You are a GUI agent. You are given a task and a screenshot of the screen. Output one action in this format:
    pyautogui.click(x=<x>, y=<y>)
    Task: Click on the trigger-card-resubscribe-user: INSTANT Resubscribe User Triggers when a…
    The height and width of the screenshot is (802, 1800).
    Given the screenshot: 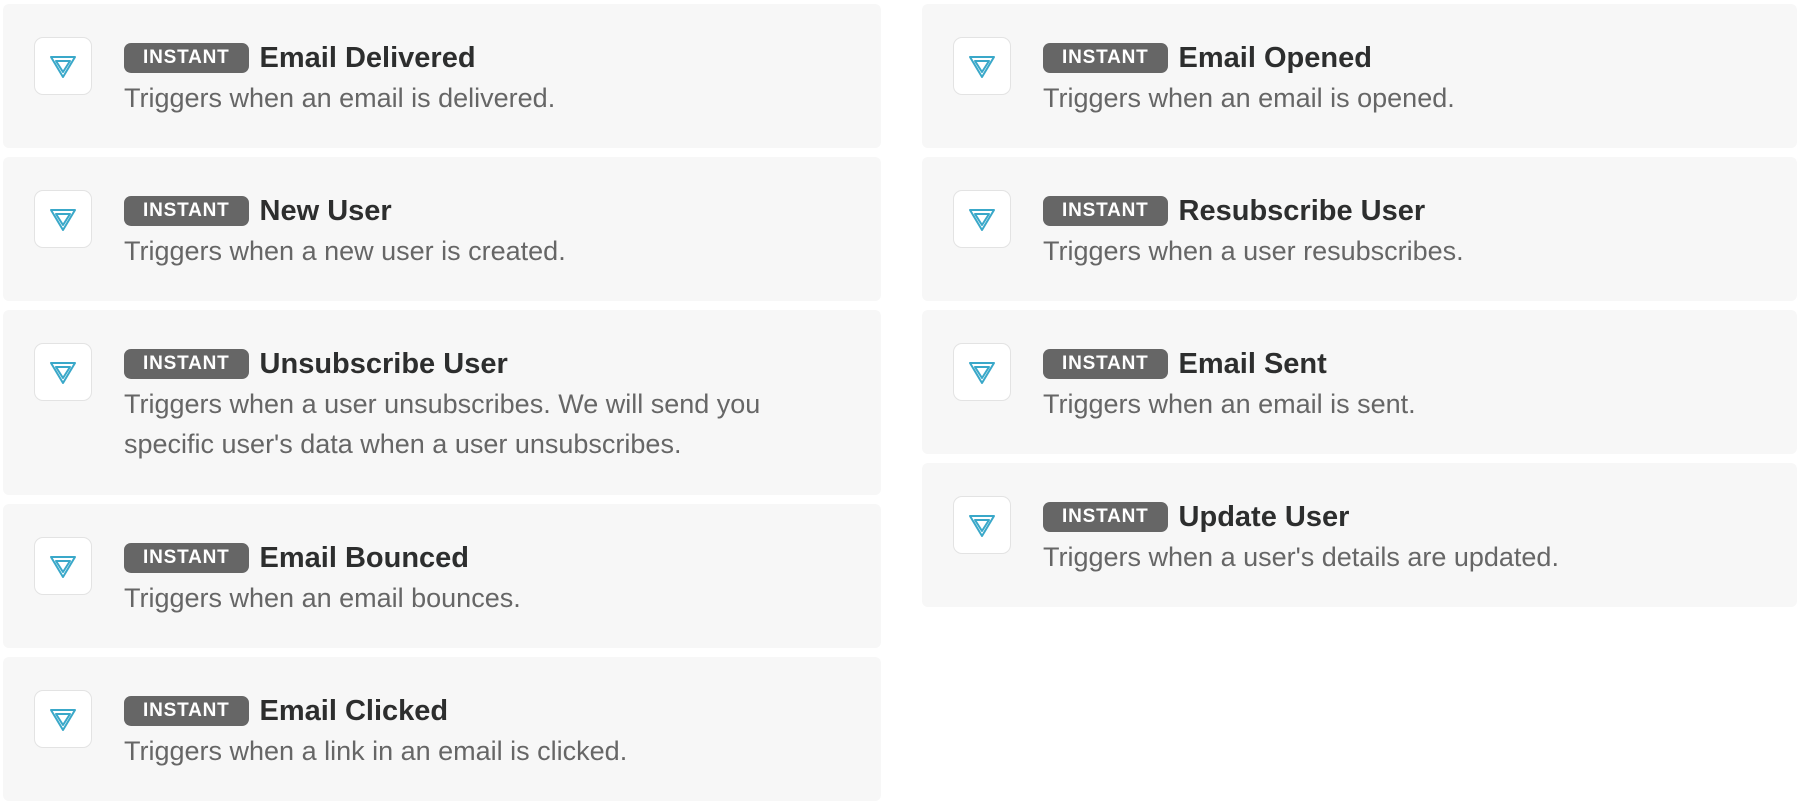 What is the action you would take?
    pyautogui.click(x=1359, y=229)
    